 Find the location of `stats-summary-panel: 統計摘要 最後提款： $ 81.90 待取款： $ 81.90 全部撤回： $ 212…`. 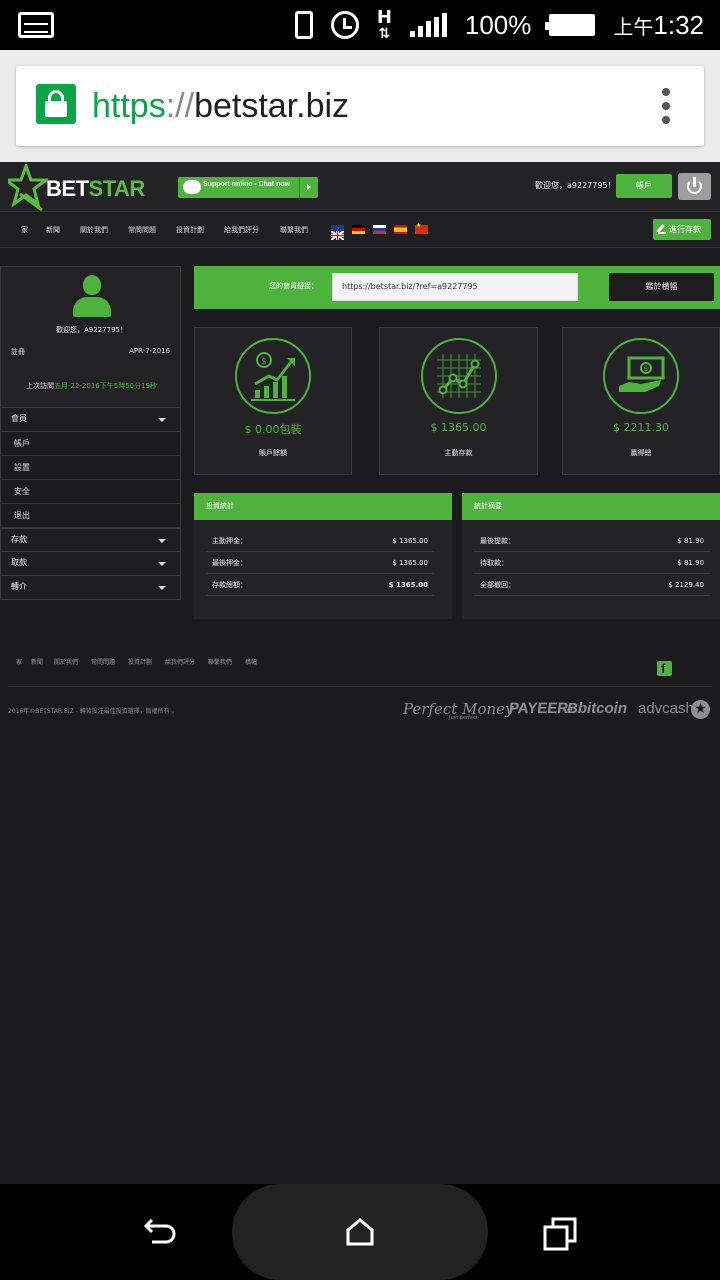

stats-summary-panel: 統計摘要 最後提款： $ 81.90 待取款： $ 81.90 全部撤回： $ 212… is located at coordinates (591, 556).